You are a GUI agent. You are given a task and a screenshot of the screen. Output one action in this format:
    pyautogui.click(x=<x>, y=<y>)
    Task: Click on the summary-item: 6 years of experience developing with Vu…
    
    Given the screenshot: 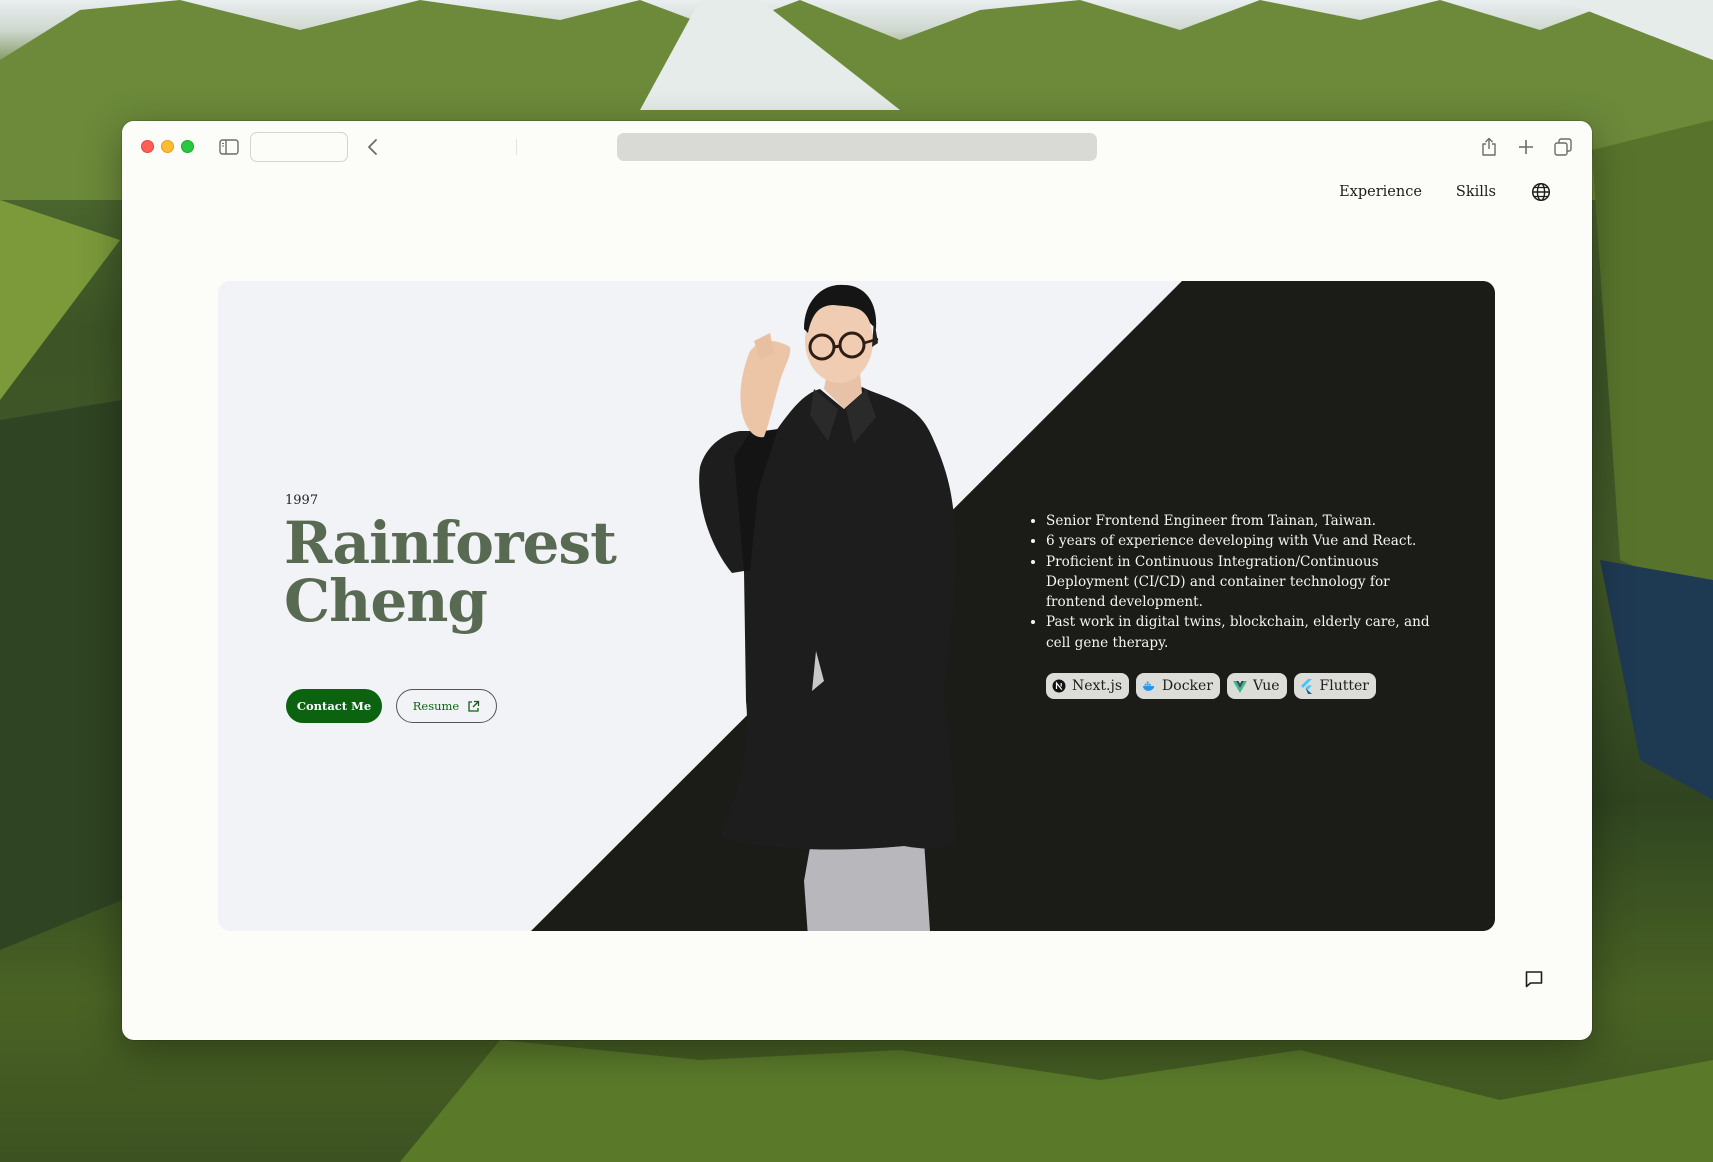 What is the action you would take?
    pyautogui.click(x=1239, y=541)
    